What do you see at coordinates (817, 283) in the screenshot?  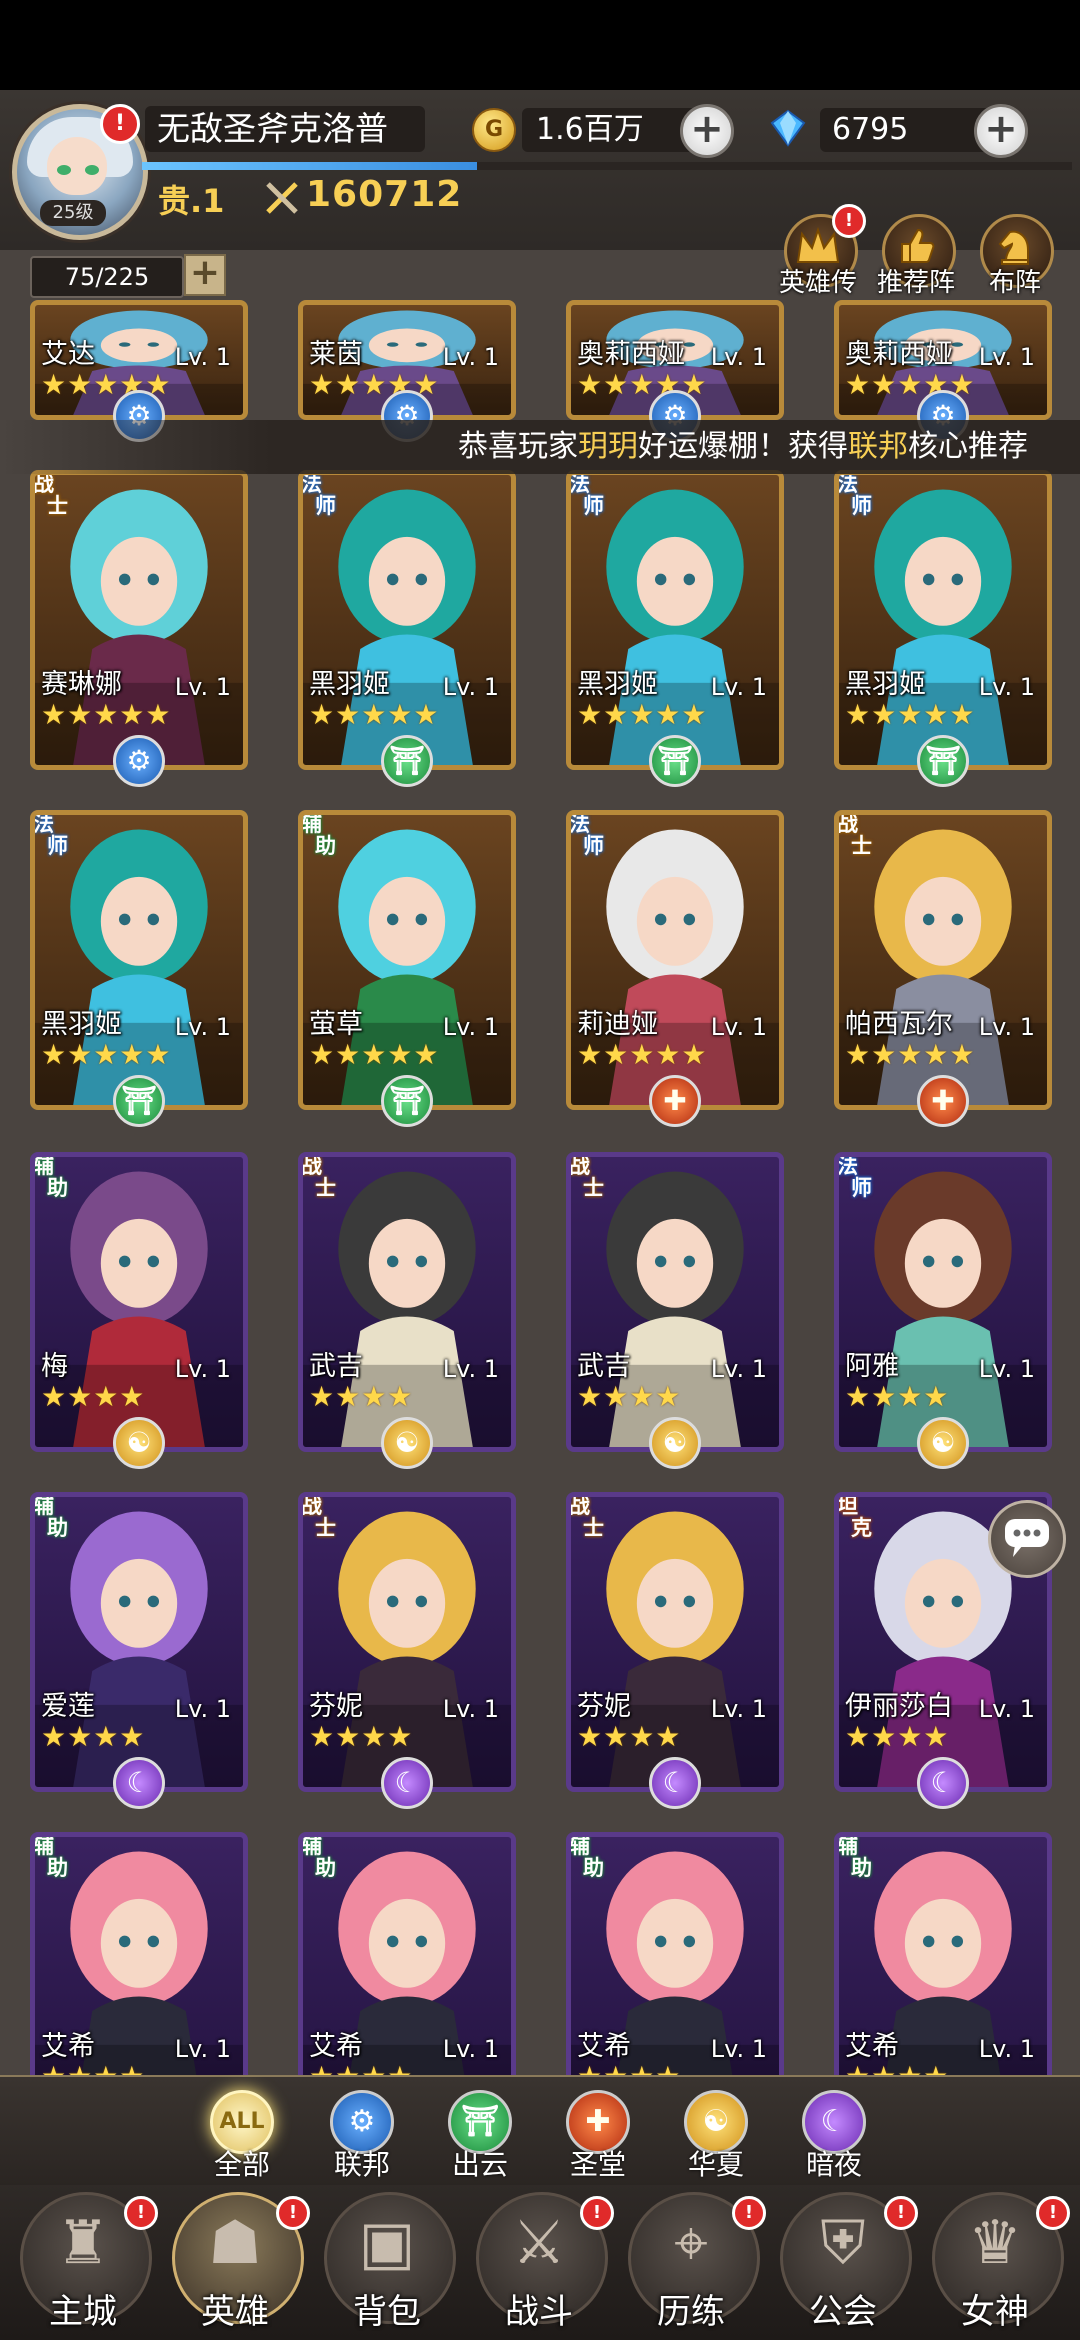 I see `hero-story-label: 英雄传` at bounding box center [817, 283].